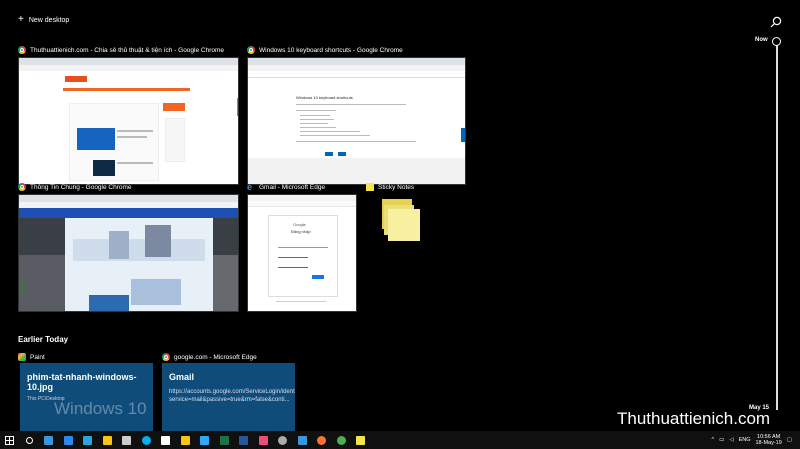 The width and height of the screenshot is (800, 449). I want to click on app-icon, so click(264, 440).